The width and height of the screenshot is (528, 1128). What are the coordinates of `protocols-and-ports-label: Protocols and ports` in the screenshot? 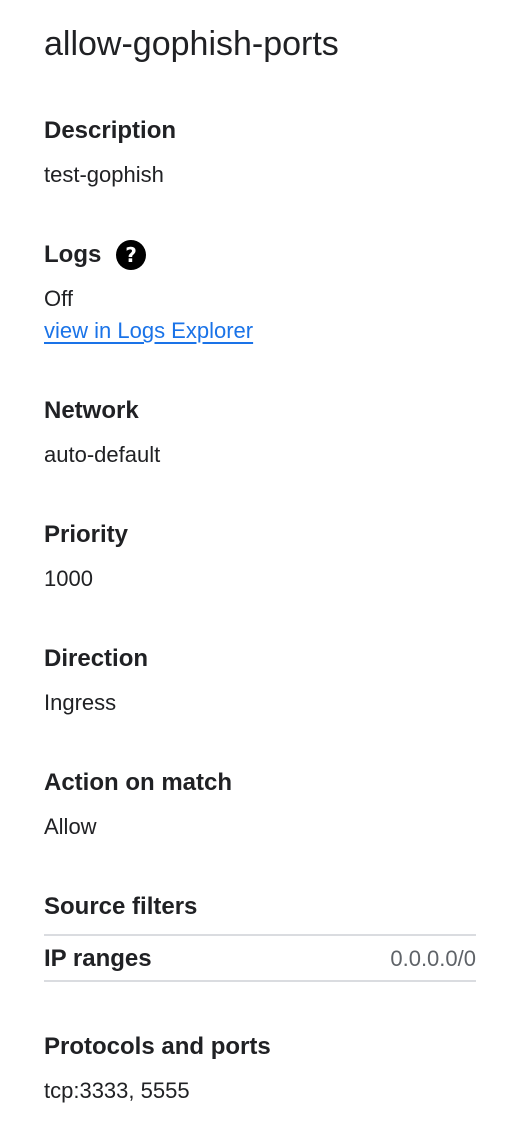 It's located at (157, 1046).